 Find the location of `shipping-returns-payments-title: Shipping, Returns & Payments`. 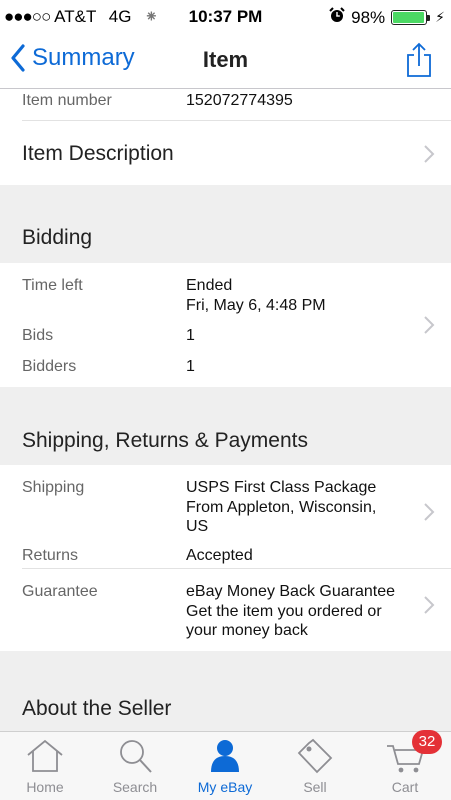

shipping-returns-payments-title: Shipping, Returns & Payments is located at coordinates (165, 440).